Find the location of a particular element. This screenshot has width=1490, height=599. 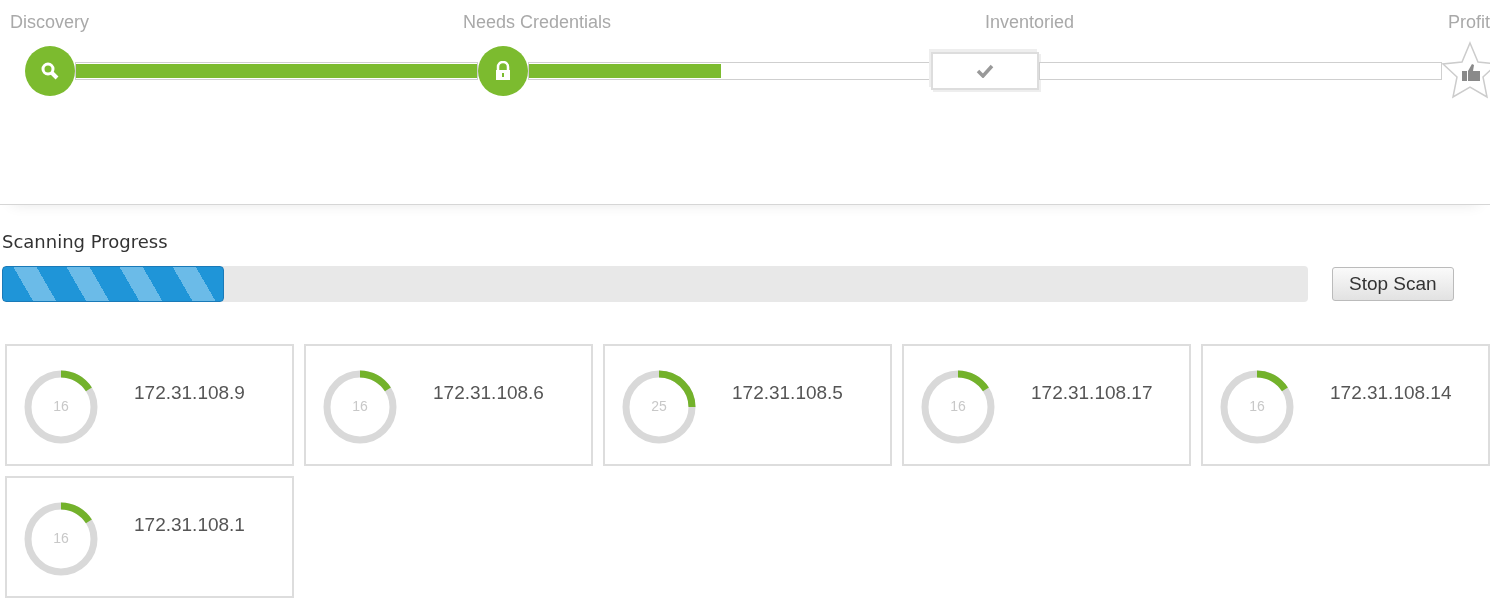

host-address: 172.31.108.14 is located at coordinates (1391, 393).